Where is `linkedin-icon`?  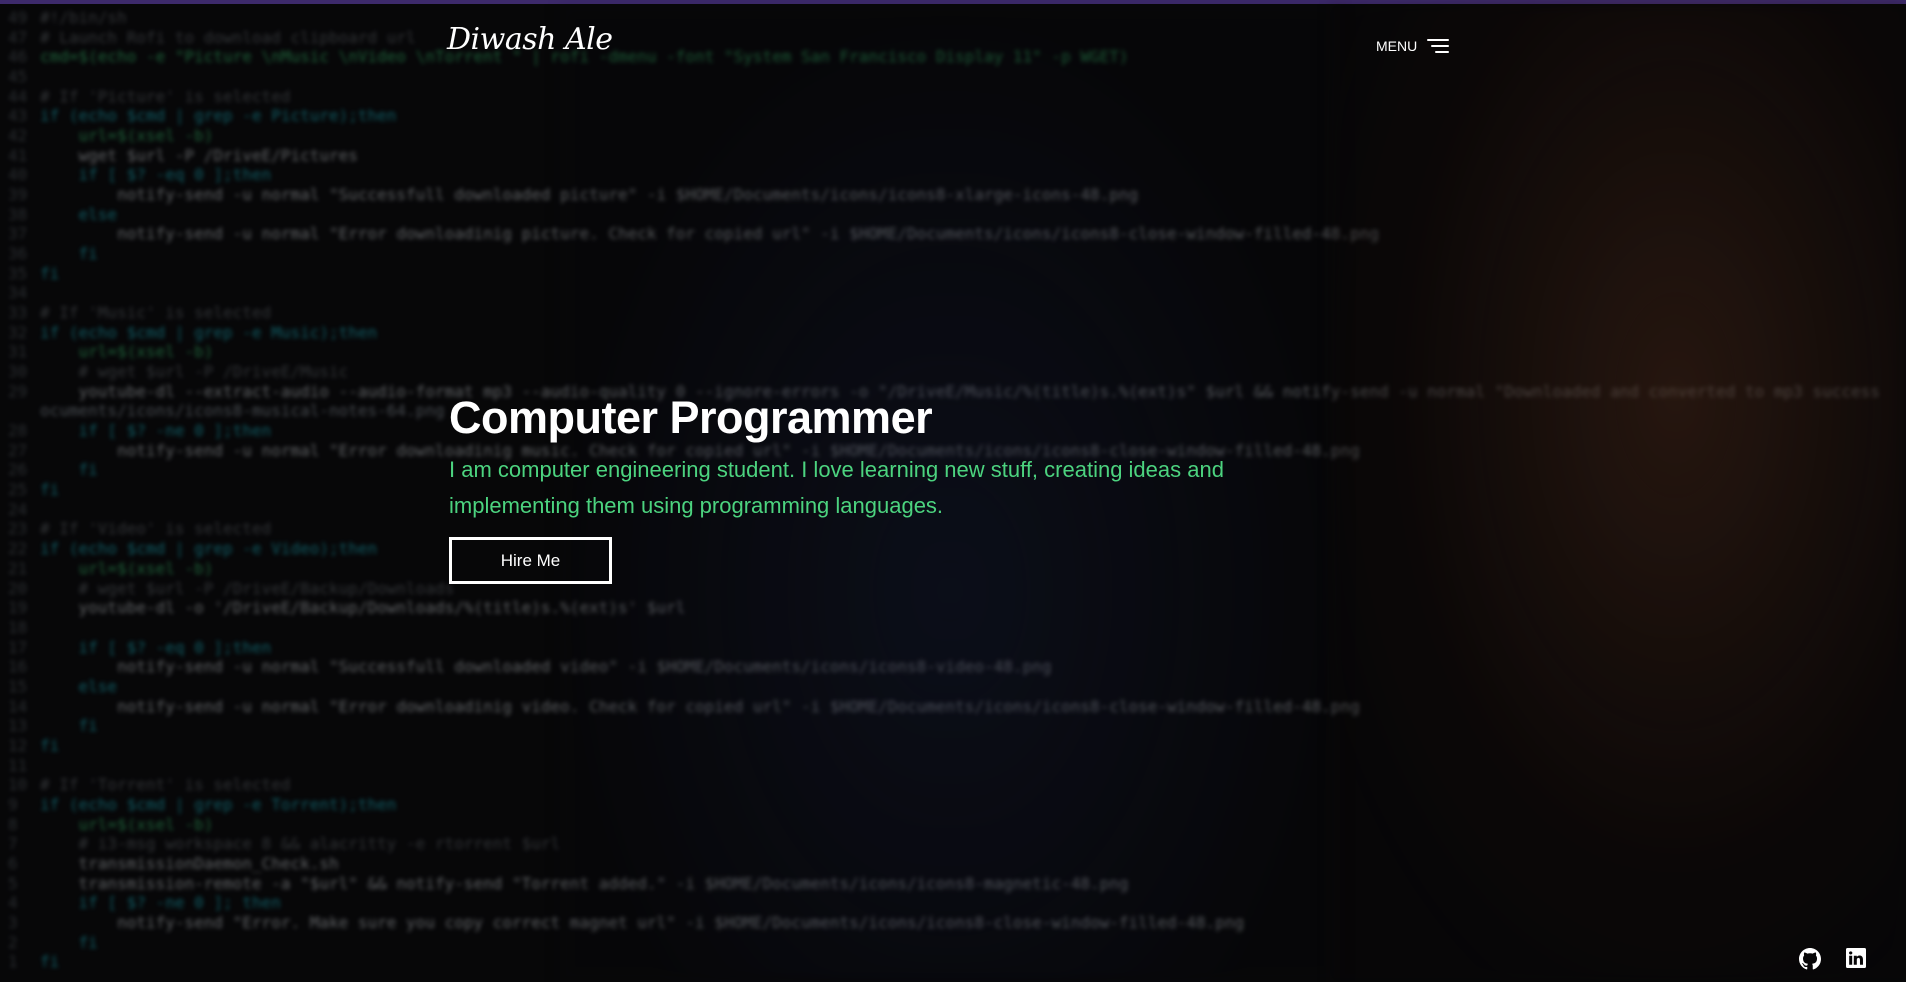
linkedin-icon is located at coordinates (1857, 959).